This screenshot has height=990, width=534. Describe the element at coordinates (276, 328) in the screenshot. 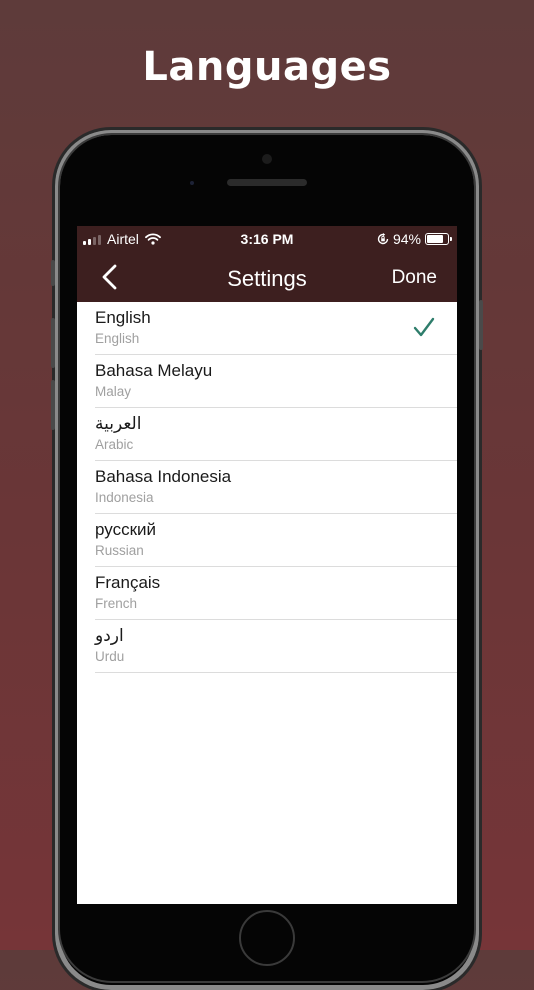

I see `language-row: English English` at that location.